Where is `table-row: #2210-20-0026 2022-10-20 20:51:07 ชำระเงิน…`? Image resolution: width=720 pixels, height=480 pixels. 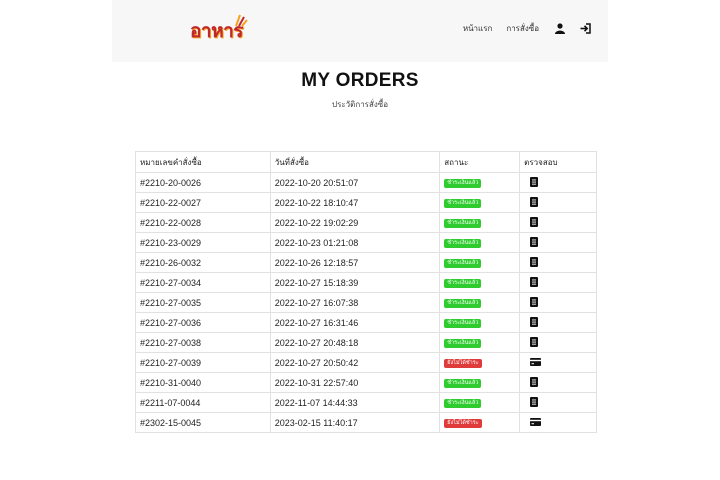
table-row: #2210-20-0026 2022-10-20 20:51:07 ชำระเงิน… is located at coordinates (366, 182).